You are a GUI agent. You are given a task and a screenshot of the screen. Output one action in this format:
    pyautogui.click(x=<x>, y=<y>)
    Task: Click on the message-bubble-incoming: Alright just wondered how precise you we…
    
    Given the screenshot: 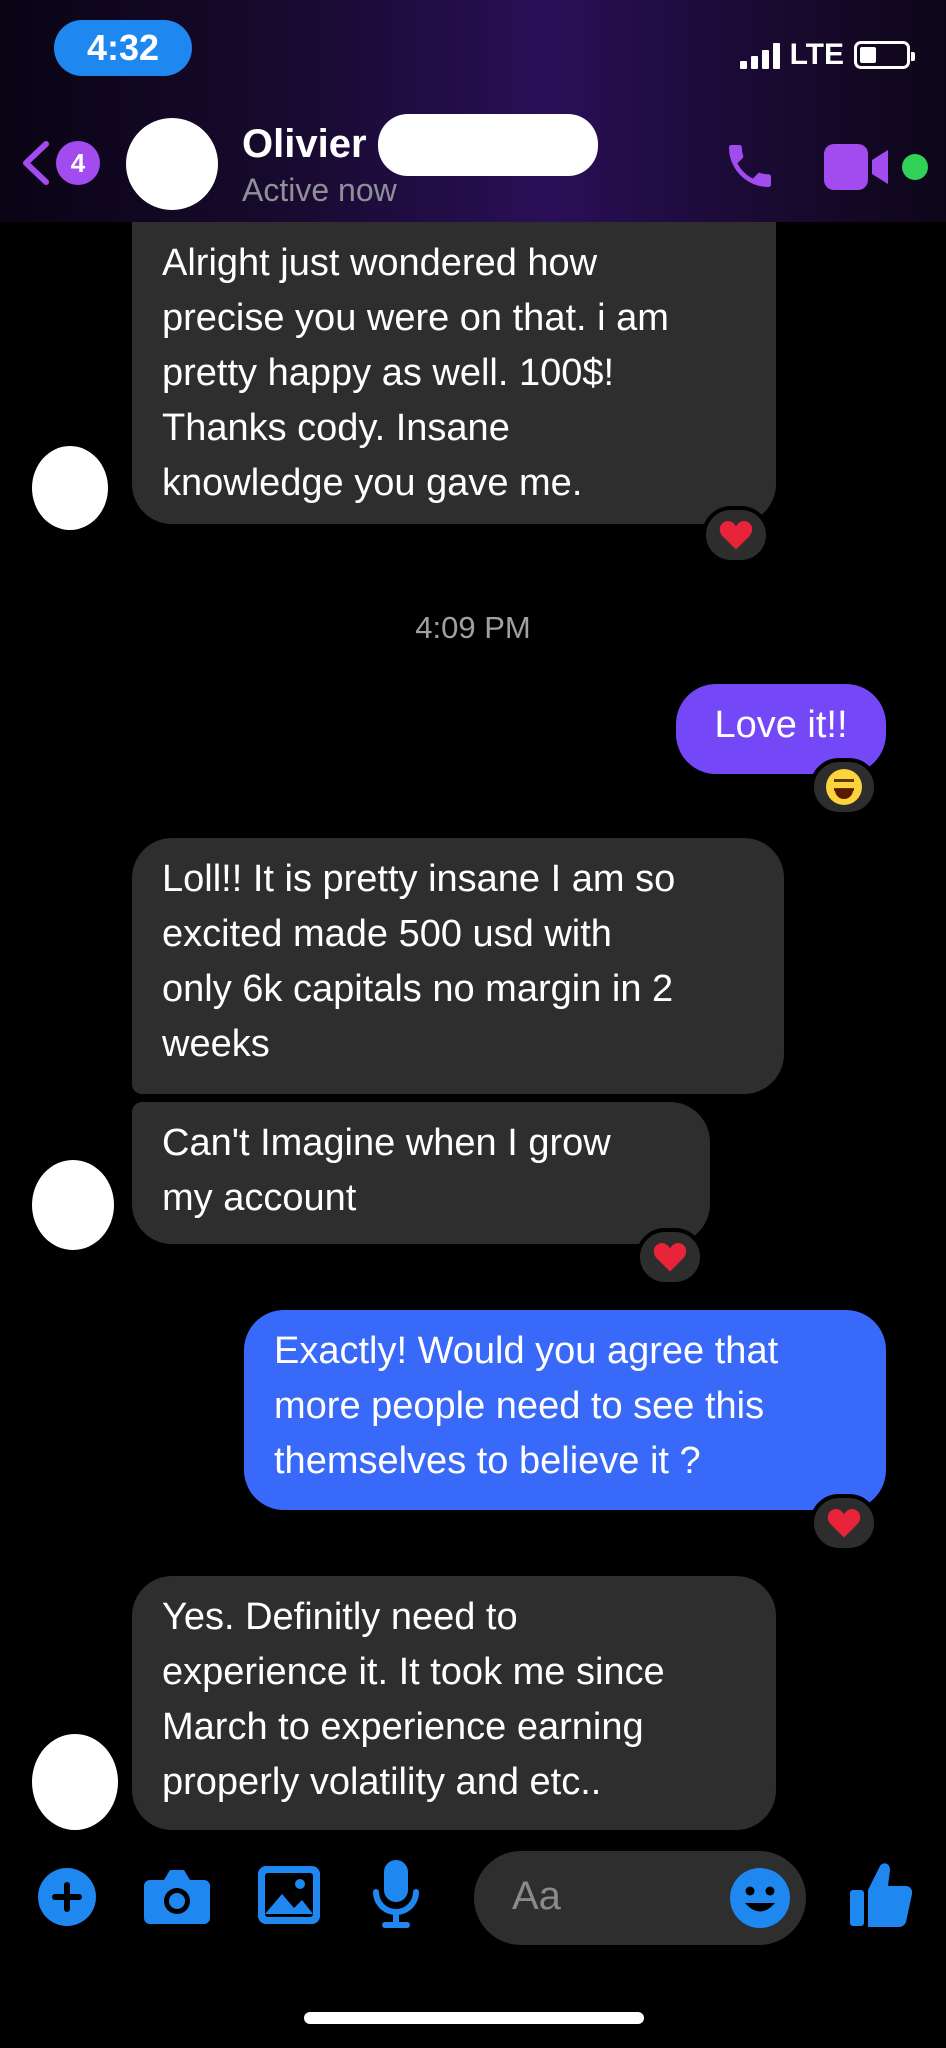 What is the action you would take?
    pyautogui.click(x=454, y=373)
    